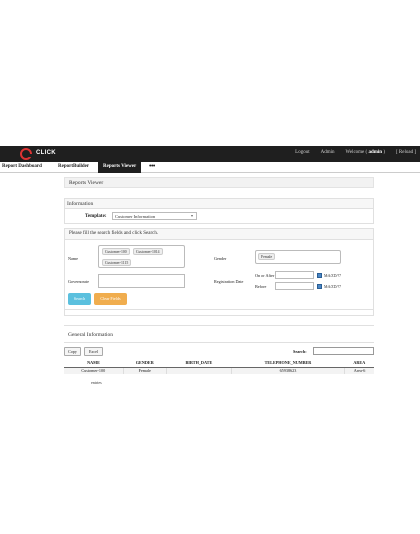 This screenshot has width=420, height=534. I want to click on cell-name: Customer-100, so click(94, 370).